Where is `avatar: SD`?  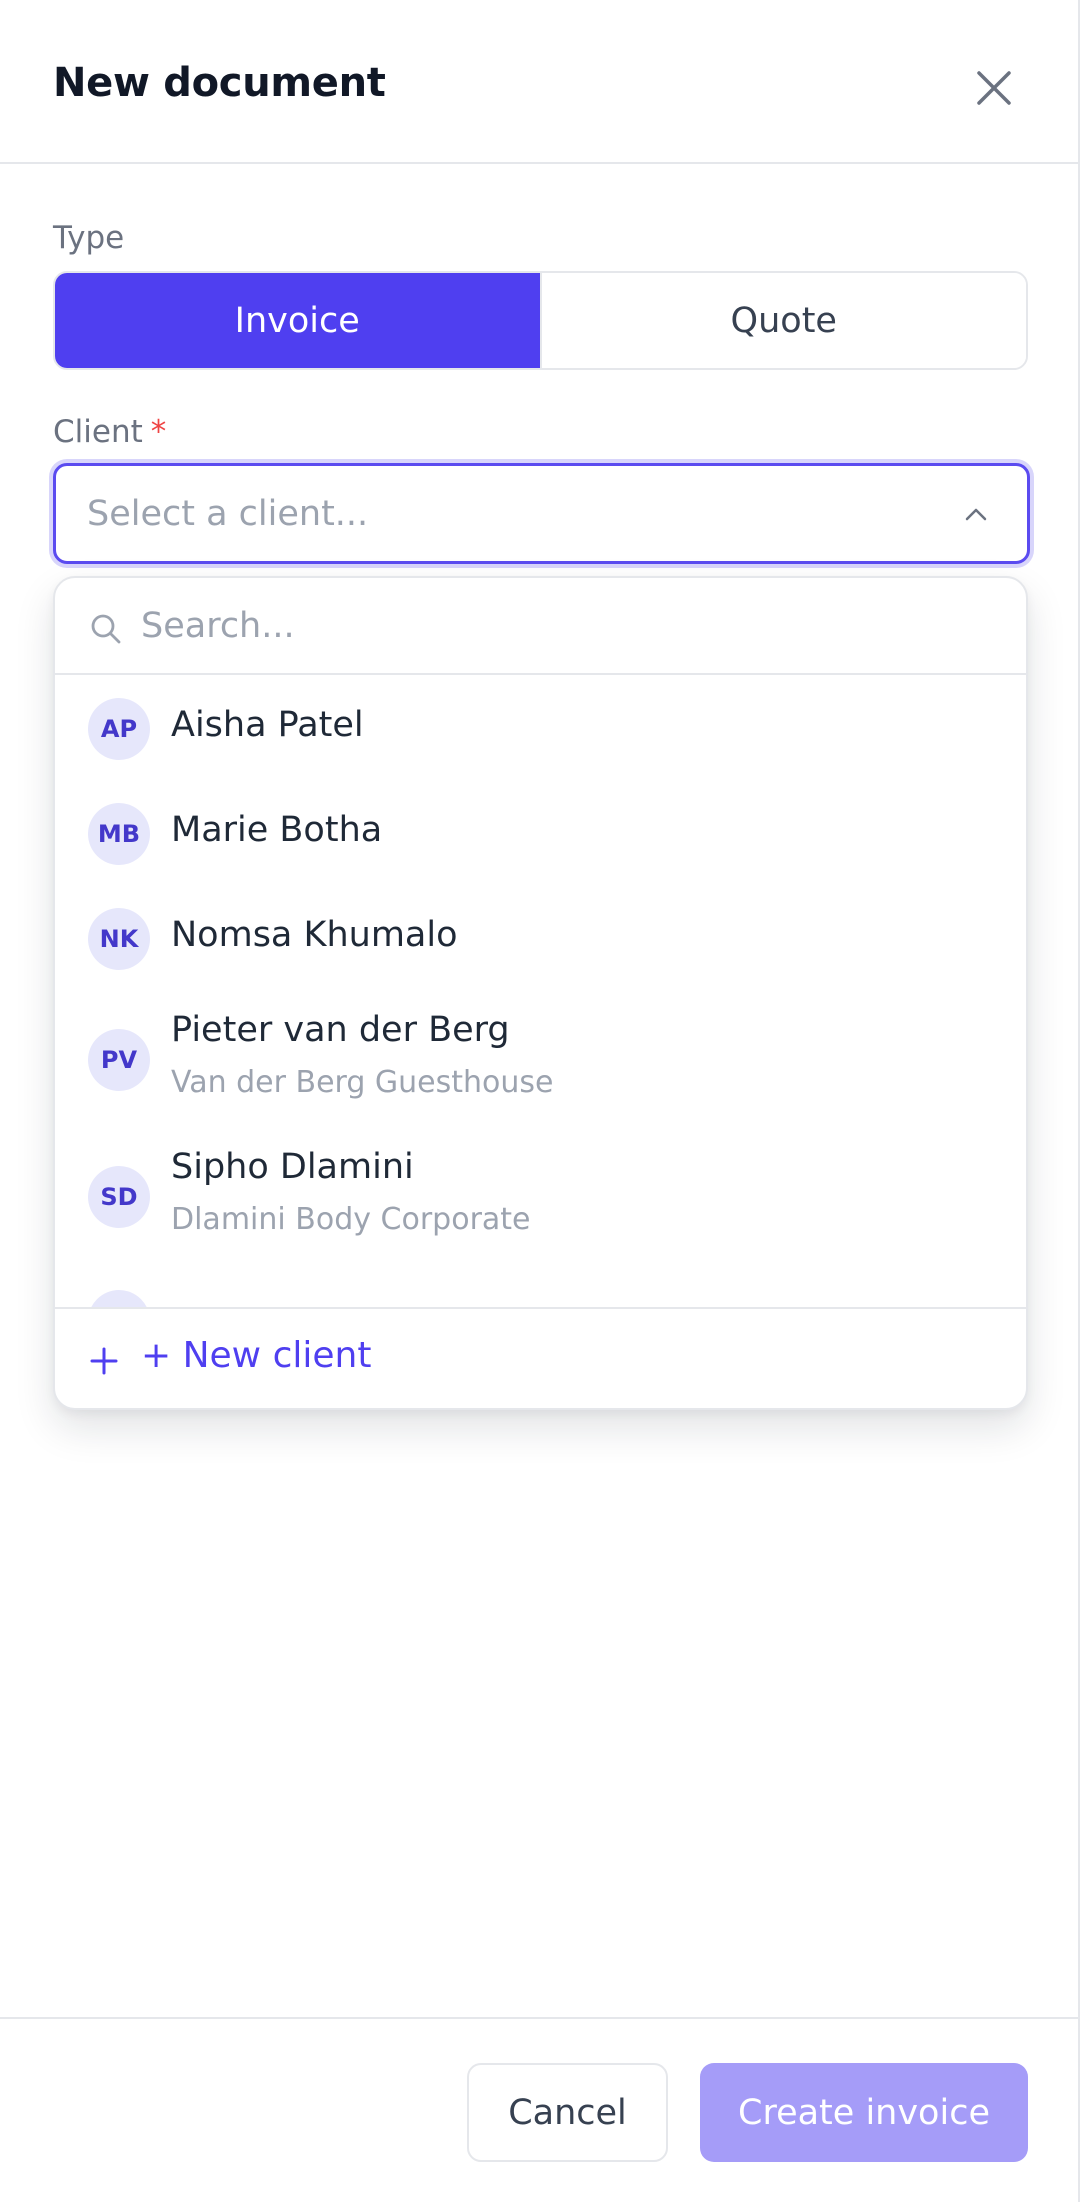 avatar: SD is located at coordinates (119, 1197).